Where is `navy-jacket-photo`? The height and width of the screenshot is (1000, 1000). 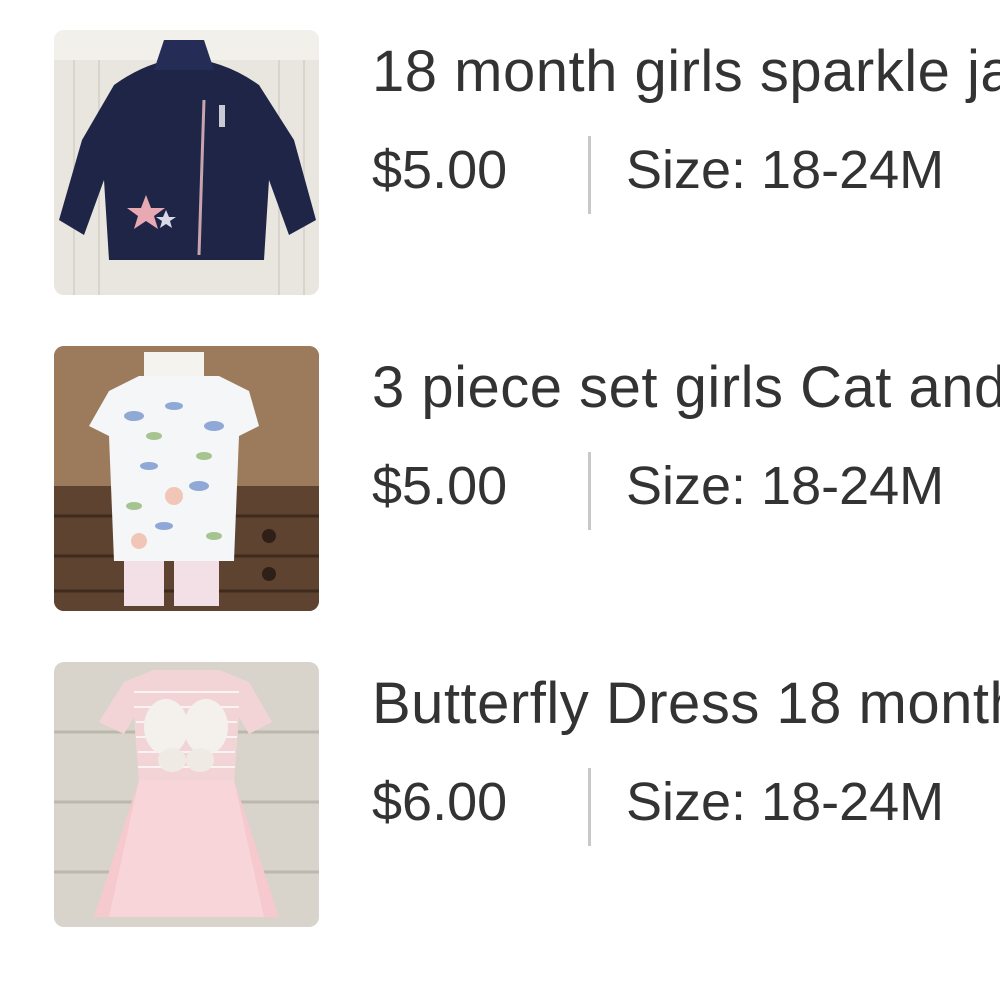 navy-jacket-photo is located at coordinates (186, 162).